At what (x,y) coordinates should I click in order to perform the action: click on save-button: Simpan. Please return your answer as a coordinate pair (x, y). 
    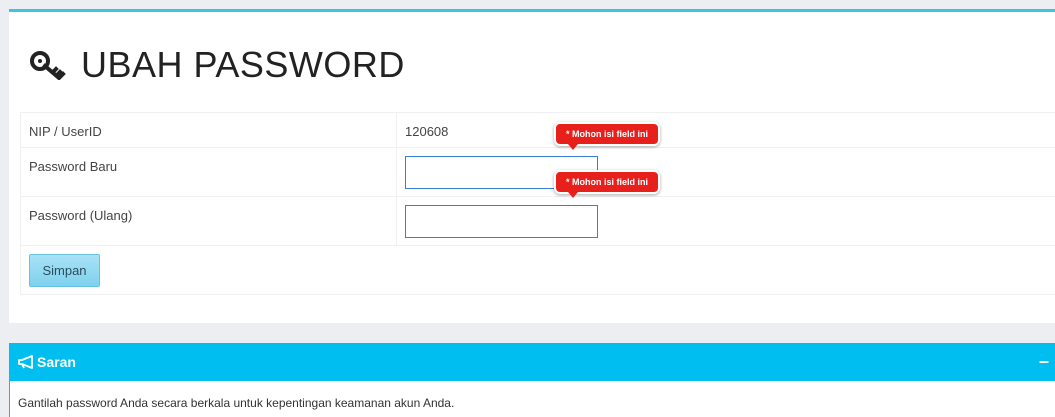
    Looking at the image, I should click on (64, 270).